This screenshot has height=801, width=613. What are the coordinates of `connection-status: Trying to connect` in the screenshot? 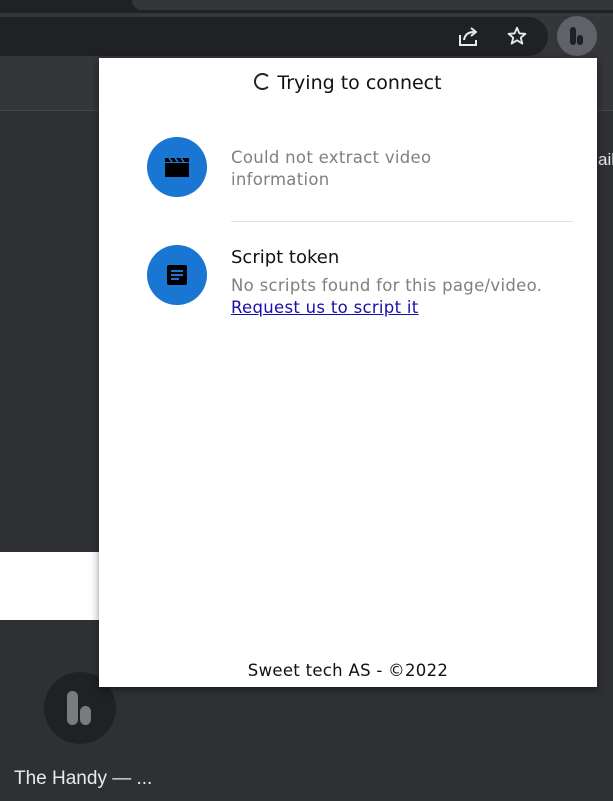 It's located at (348, 83).